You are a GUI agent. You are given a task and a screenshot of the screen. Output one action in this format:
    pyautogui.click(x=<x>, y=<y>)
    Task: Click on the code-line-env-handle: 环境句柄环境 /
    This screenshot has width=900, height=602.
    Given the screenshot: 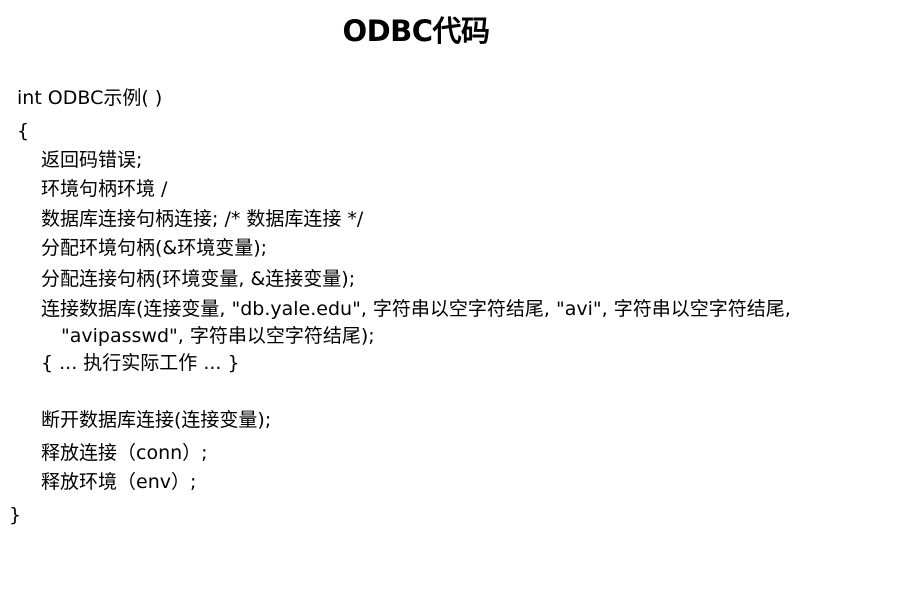 What is the action you would take?
    pyautogui.click(x=104, y=189)
    